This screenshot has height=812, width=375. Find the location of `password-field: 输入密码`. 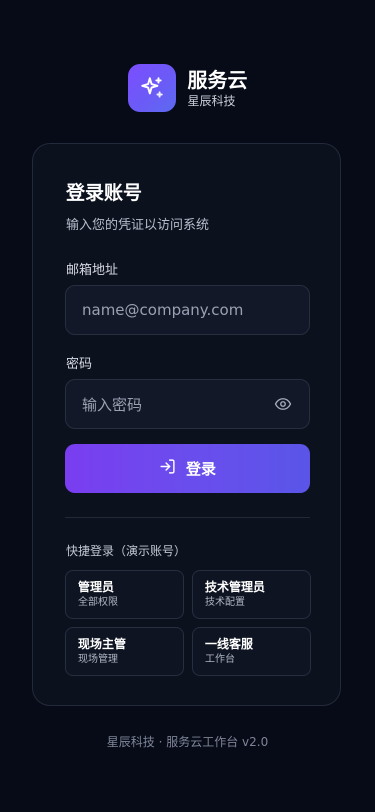

password-field: 输入密码 is located at coordinates (187, 404).